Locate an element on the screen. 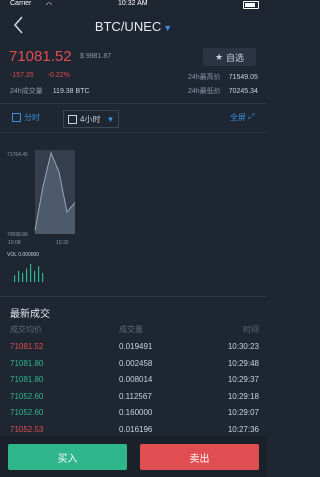 The height and width of the screenshot is (477, 320). interval-select: 4小时 ▼ is located at coordinates (91, 119).